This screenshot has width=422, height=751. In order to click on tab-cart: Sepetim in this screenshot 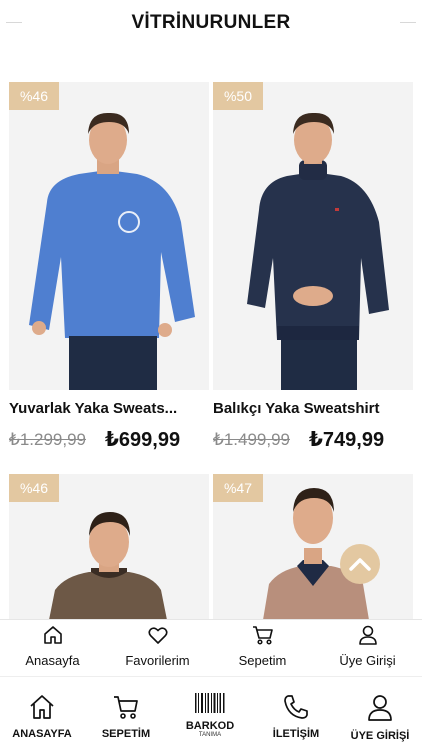, I will do `click(262, 646)`.